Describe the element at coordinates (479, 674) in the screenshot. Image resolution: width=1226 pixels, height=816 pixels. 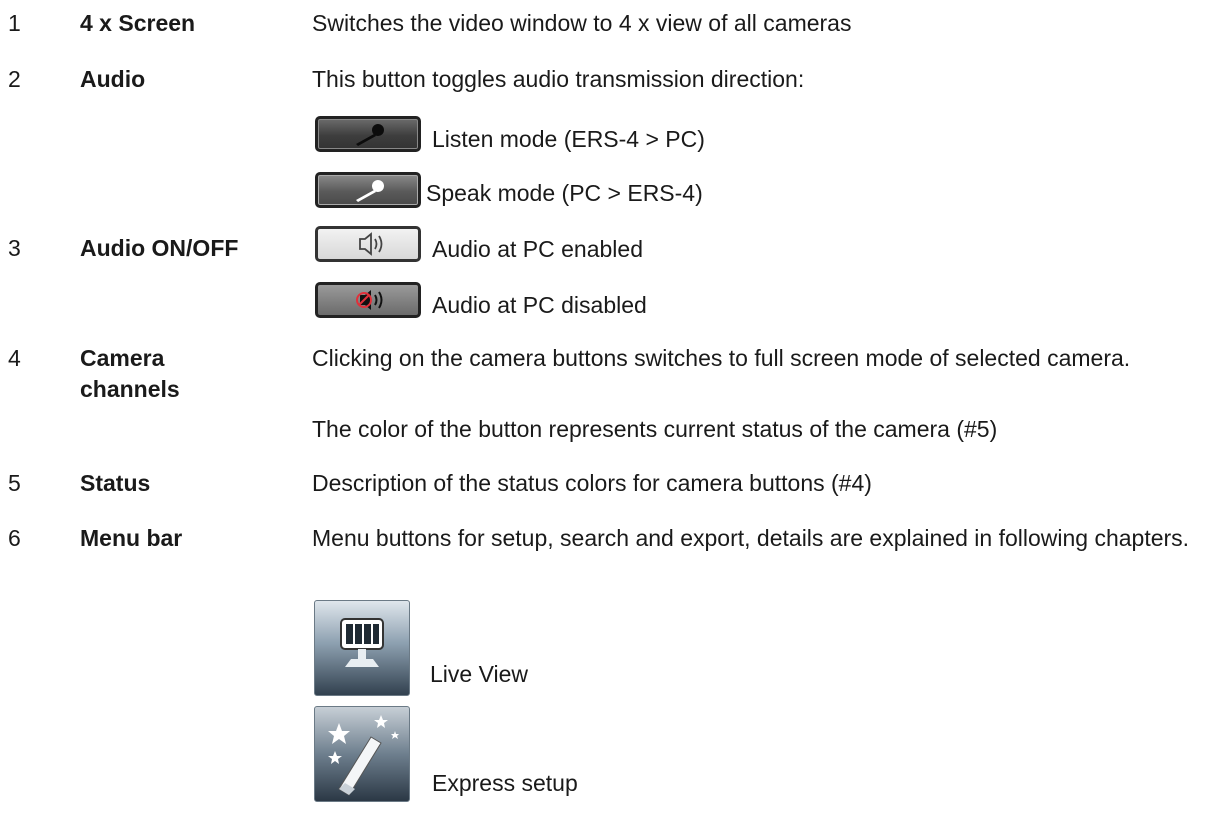
I see `live-view-caption: Live View` at that location.